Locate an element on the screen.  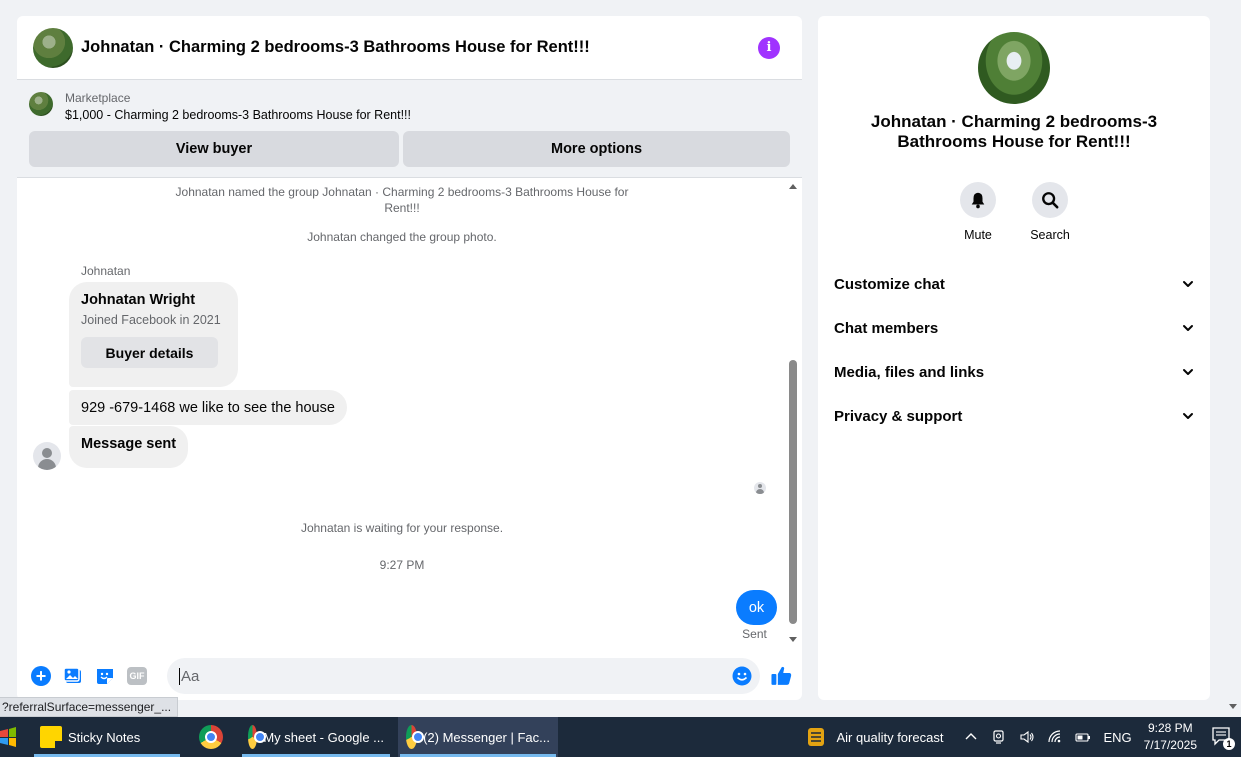
section-privacy-support: Privacy & support is located at coordinates (1014, 416).